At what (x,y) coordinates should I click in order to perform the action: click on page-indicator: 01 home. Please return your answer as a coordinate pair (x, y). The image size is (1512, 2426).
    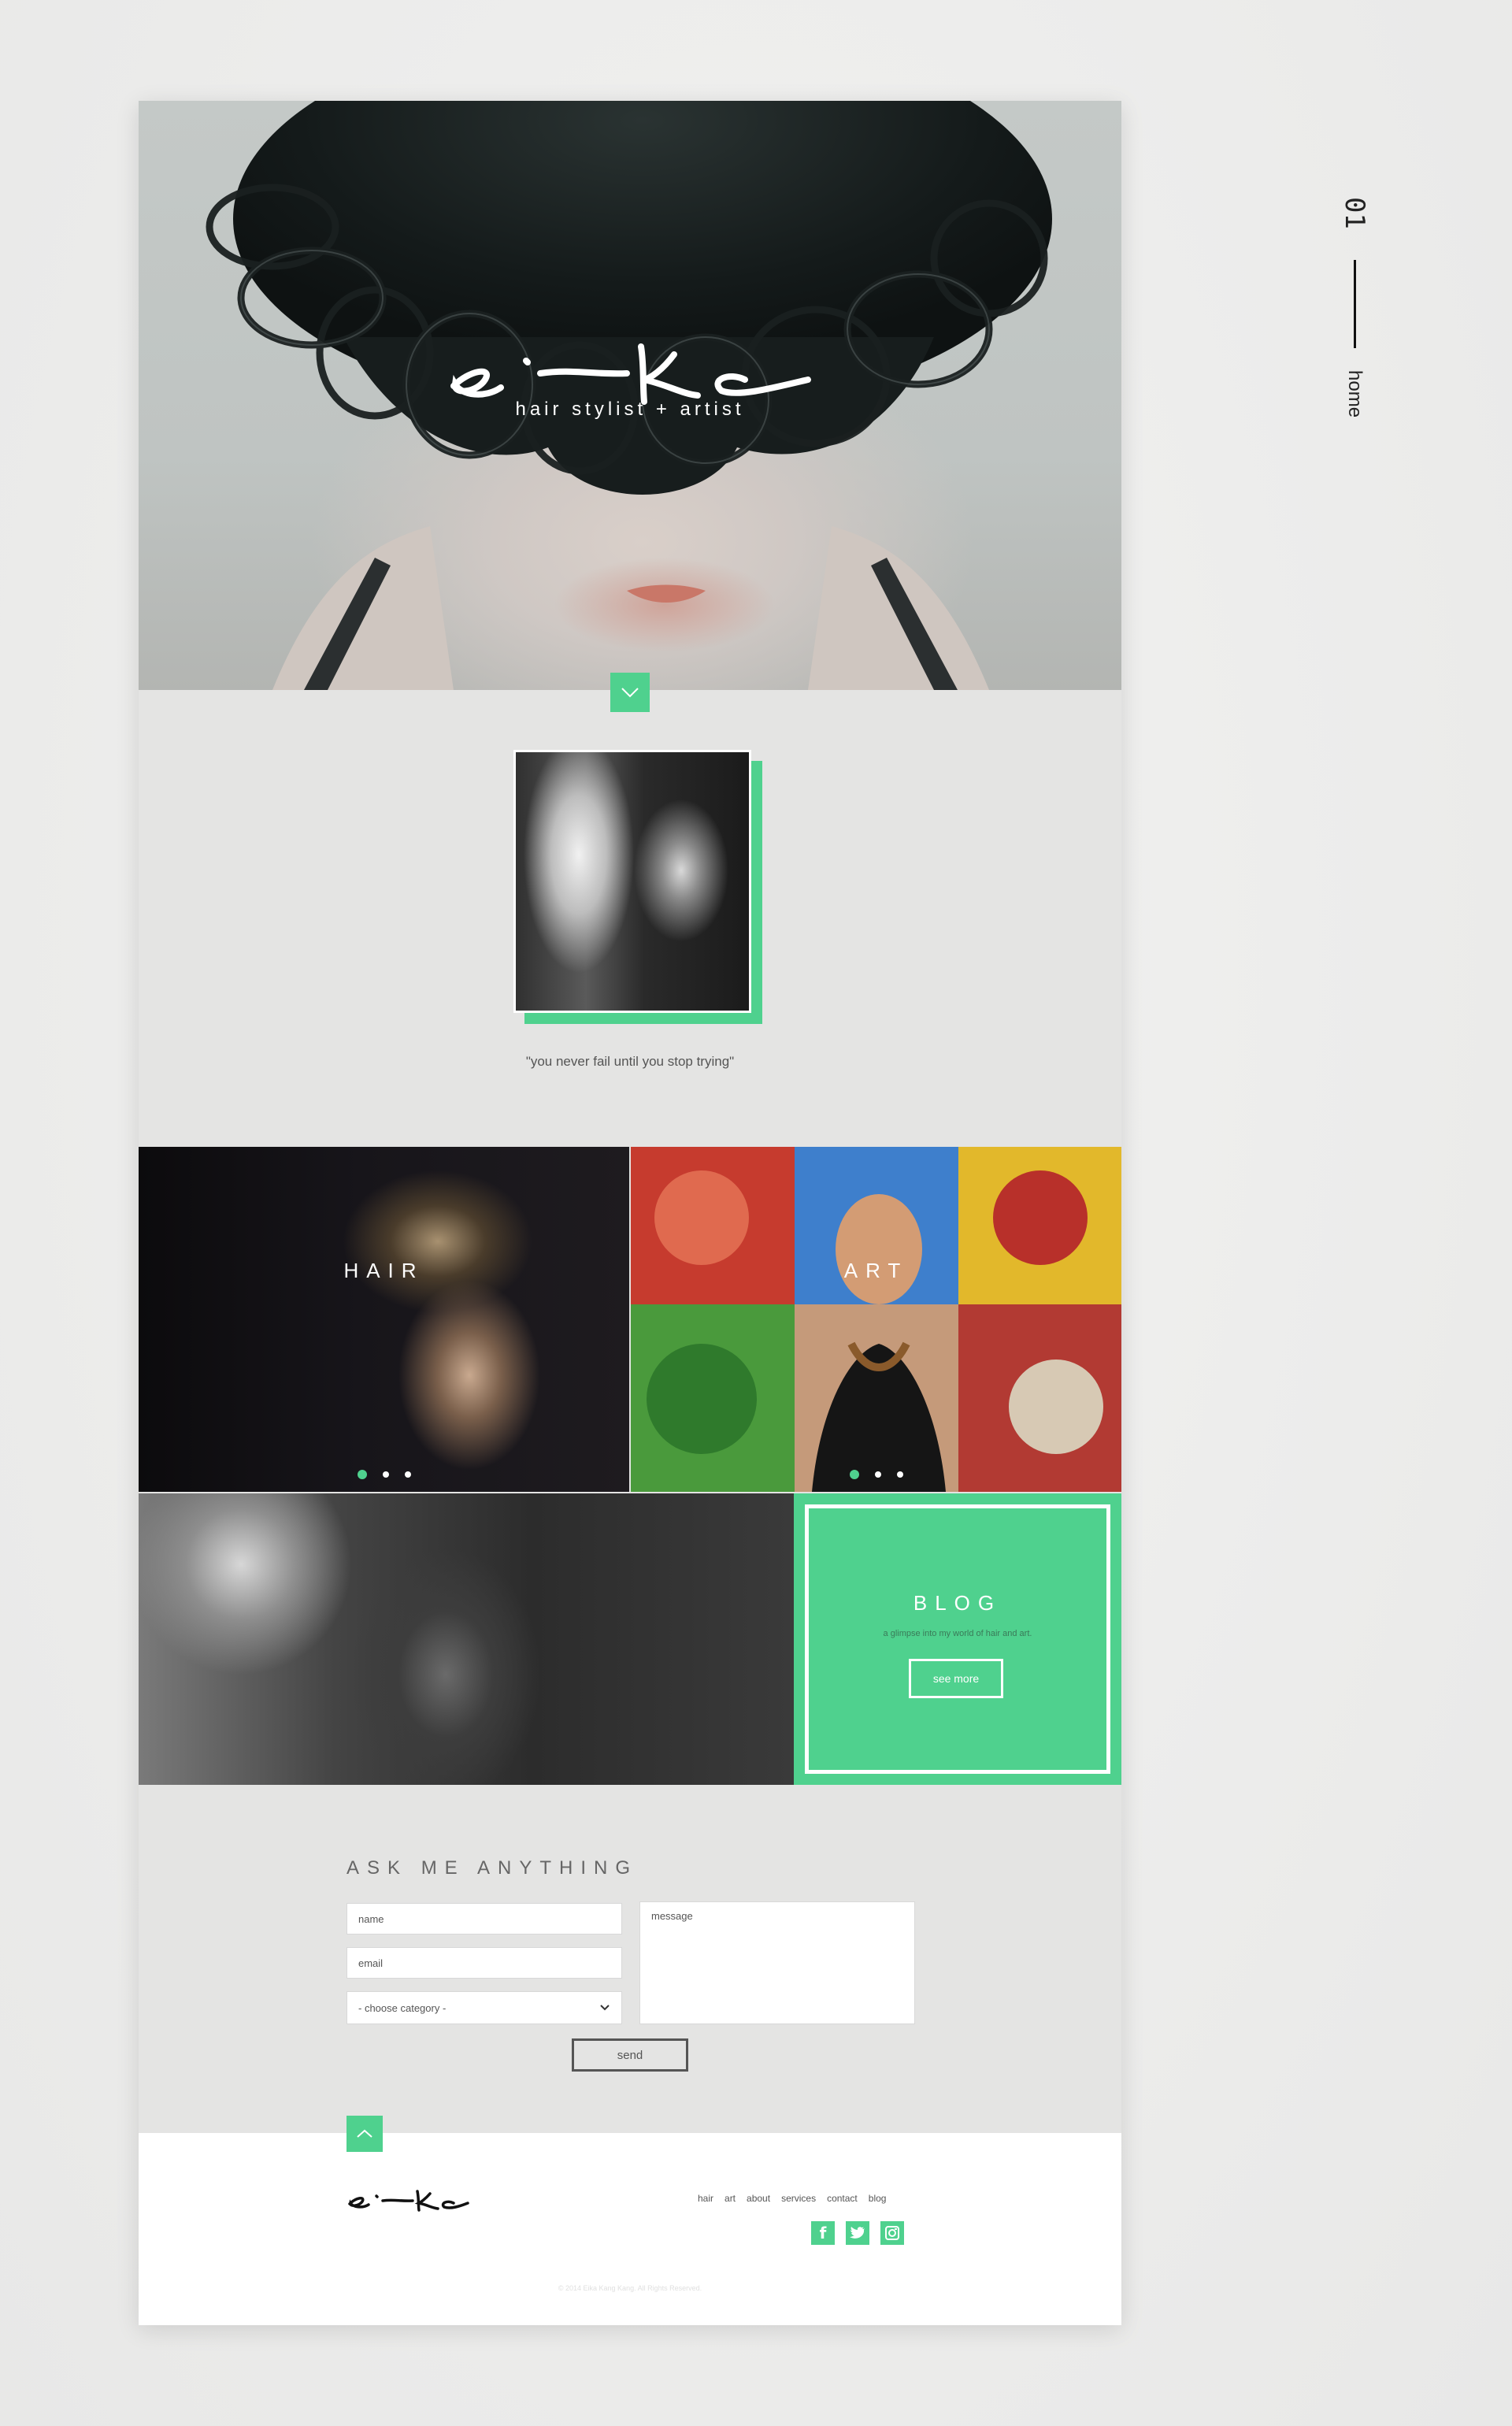
    Looking at the image, I should click on (1354, 307).